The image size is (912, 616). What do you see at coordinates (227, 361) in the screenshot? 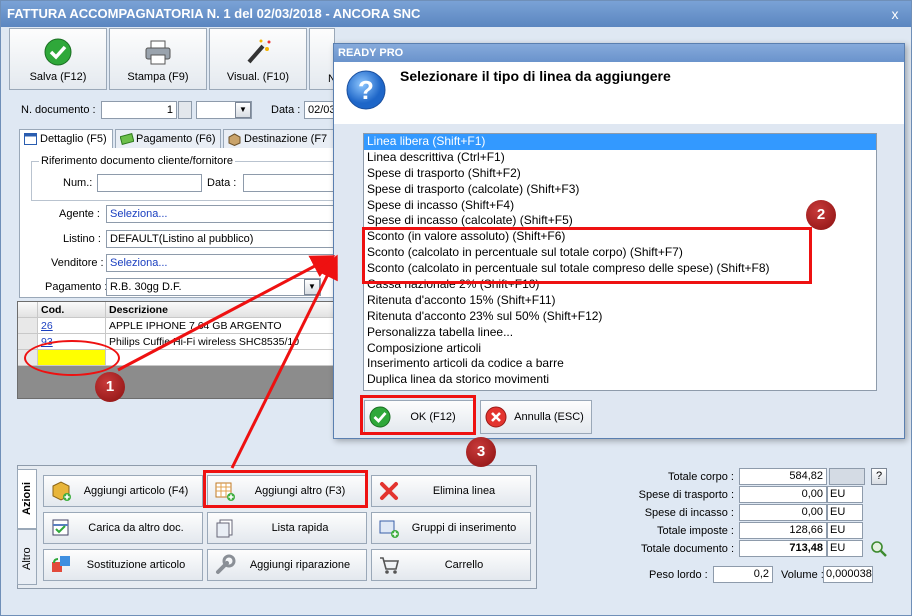
I see `annotation-arrows` at bounding box center [227, 361].